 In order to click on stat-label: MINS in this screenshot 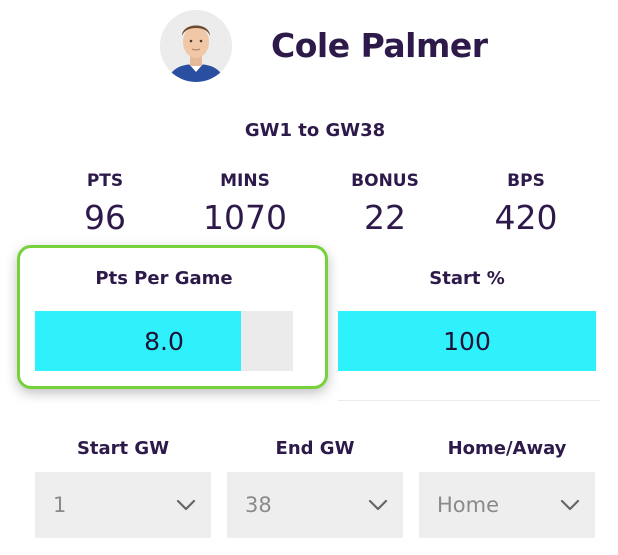, I will do `click(245, 181)`.